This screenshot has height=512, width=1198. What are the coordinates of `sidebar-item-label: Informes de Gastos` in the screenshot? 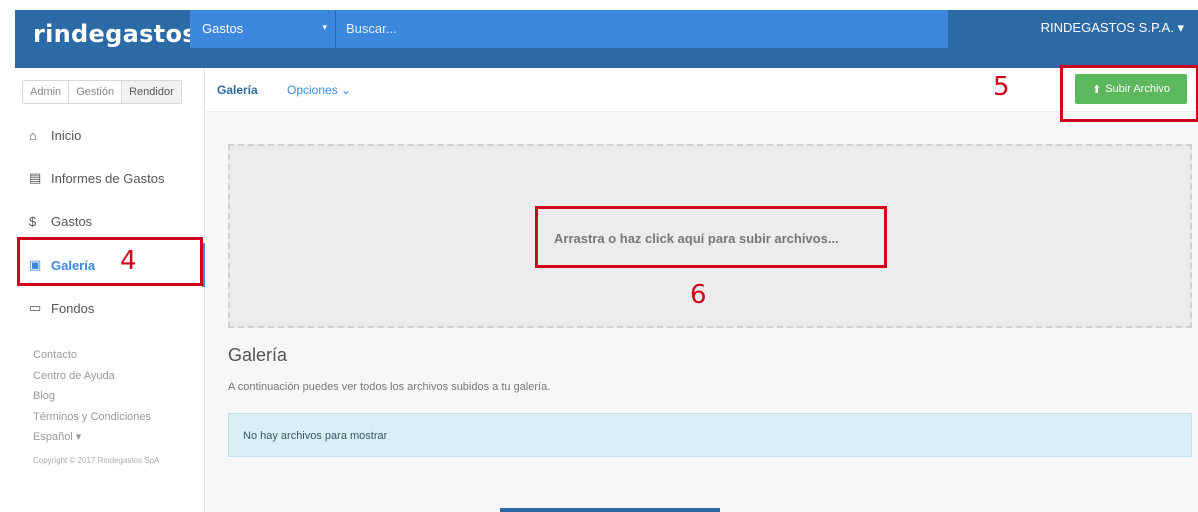 It's located at (108, 178).